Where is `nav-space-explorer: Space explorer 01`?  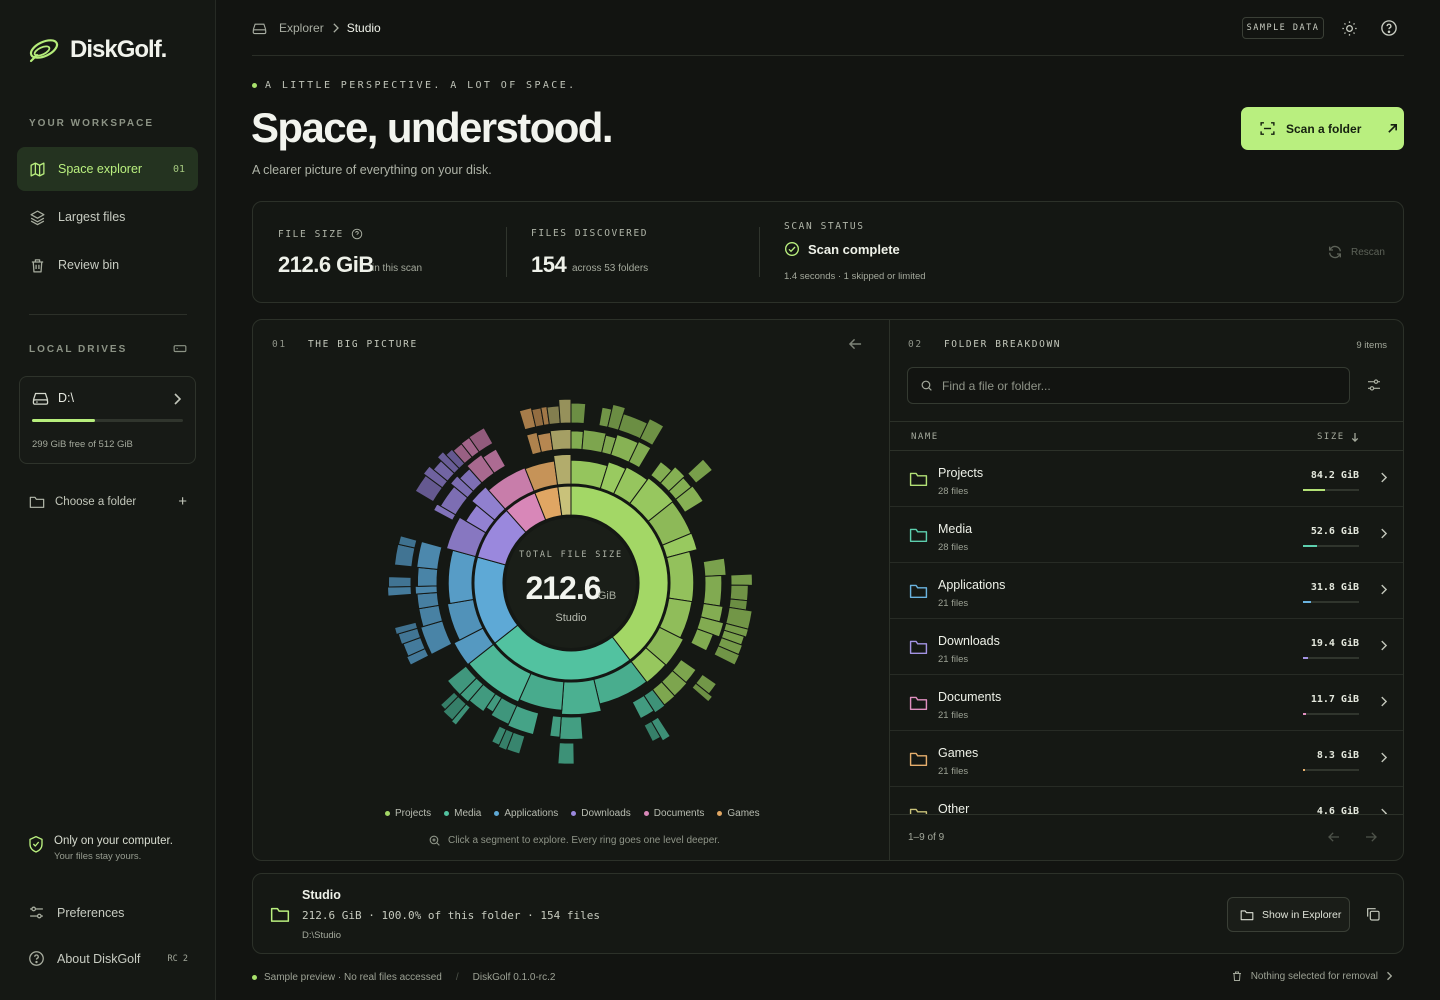
nav-space-explorer: Space explorer 01 is located at coordinates (107, 169).